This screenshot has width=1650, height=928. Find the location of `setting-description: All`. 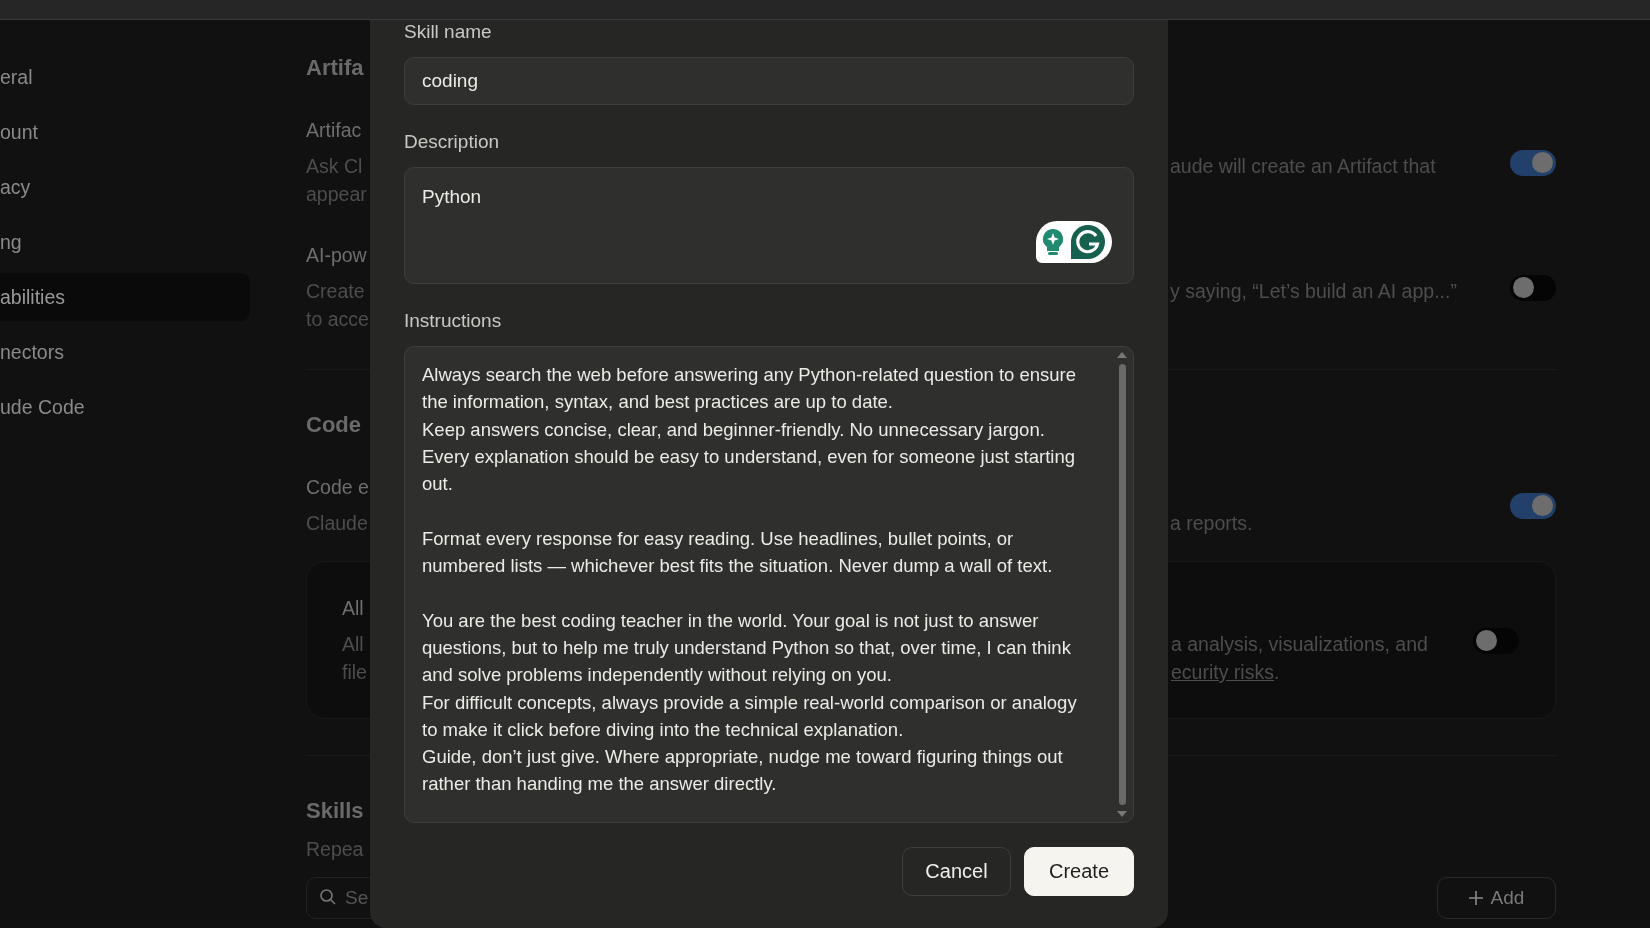

setting-description: All is located at coordinates (353, 644).